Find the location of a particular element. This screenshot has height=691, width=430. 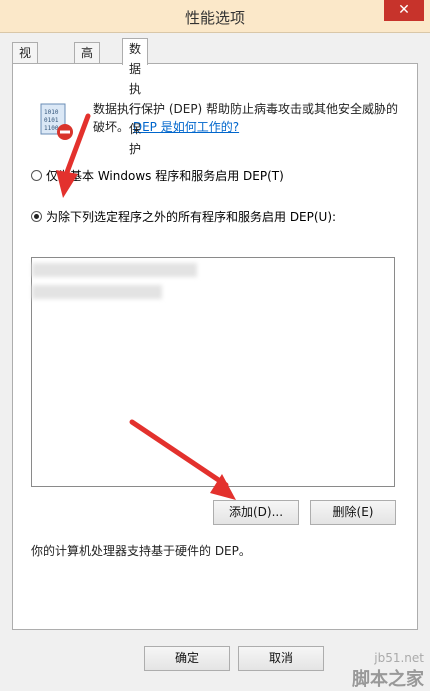

dep-help-link: DEP 是如何工作的? is located at coordinates (186, 127).